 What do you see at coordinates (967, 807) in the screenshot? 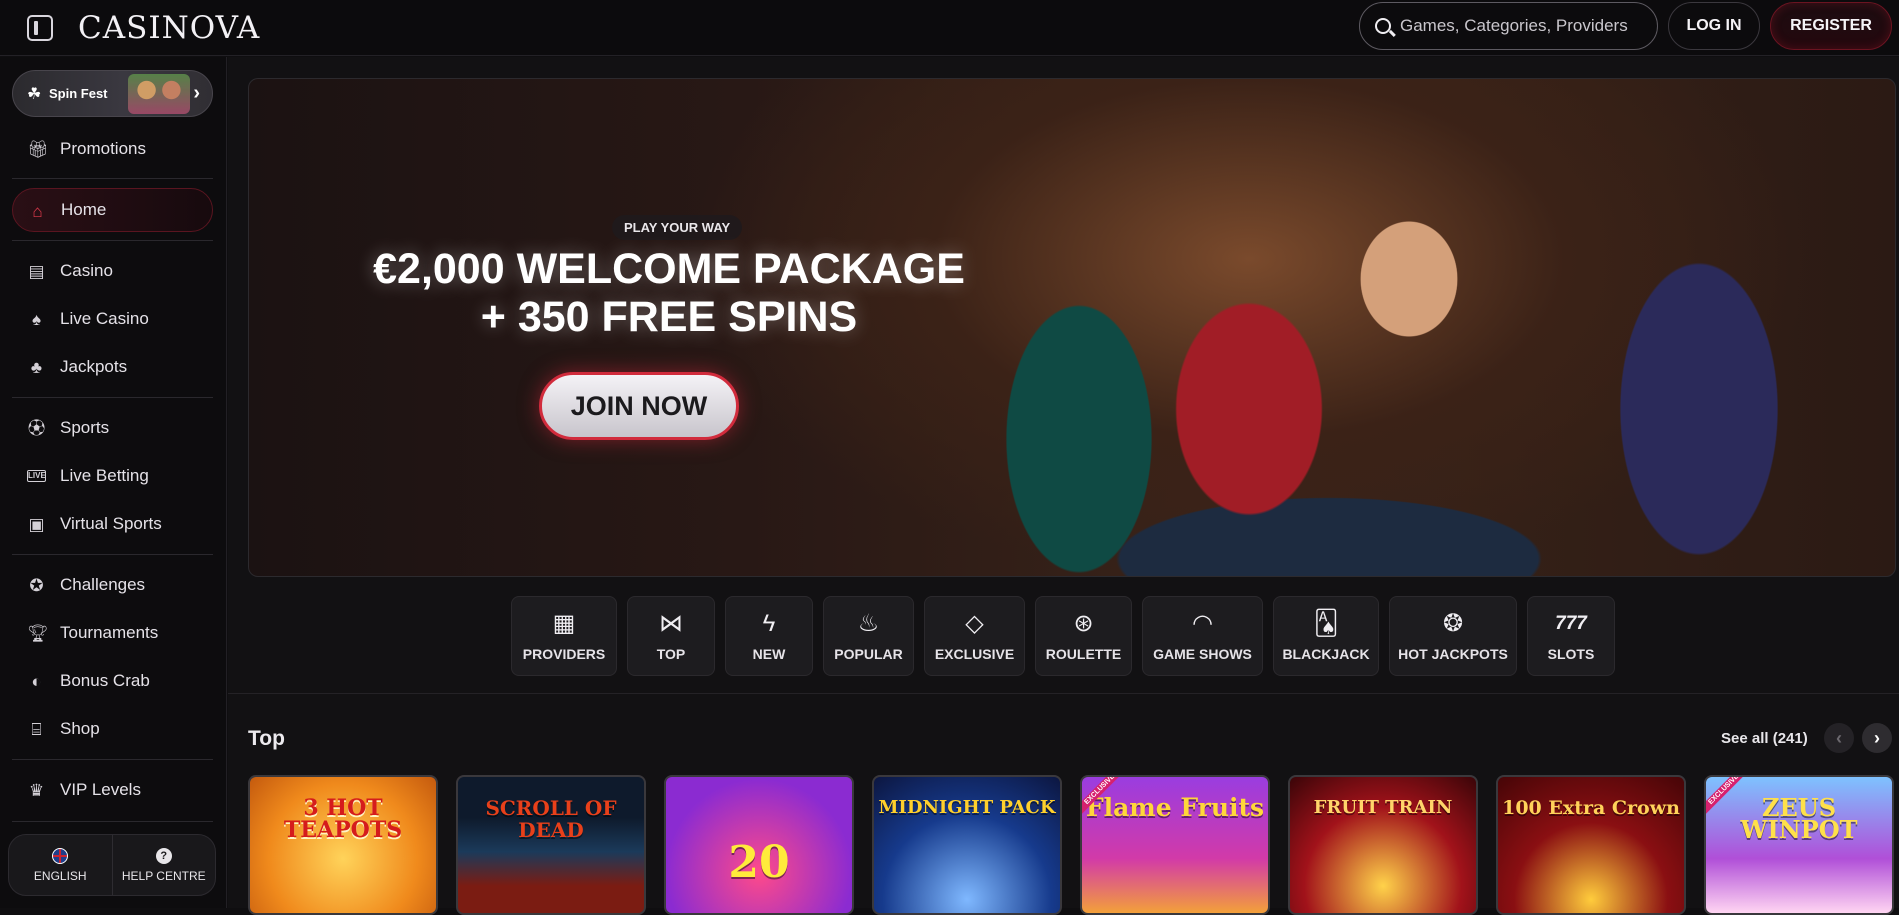
I see `game-title: MIDNIGHT PACK` at bounding box center [967, 807].